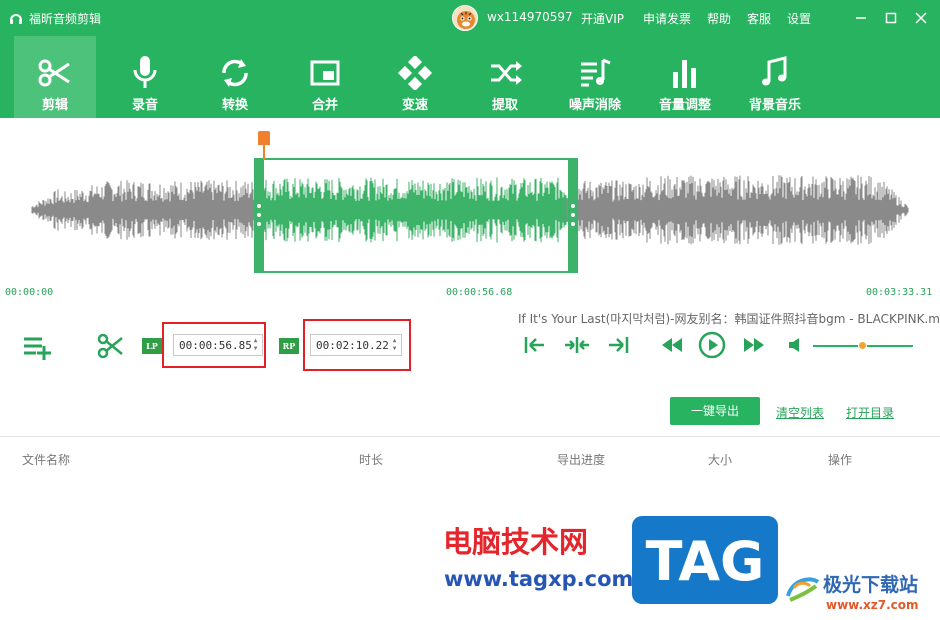 The height and width of the screenshot is (620, 940). What do you see at coordinates (573, 215) in the screenshot?
I see `selection-right-handle` at bounding box center [573, 215].